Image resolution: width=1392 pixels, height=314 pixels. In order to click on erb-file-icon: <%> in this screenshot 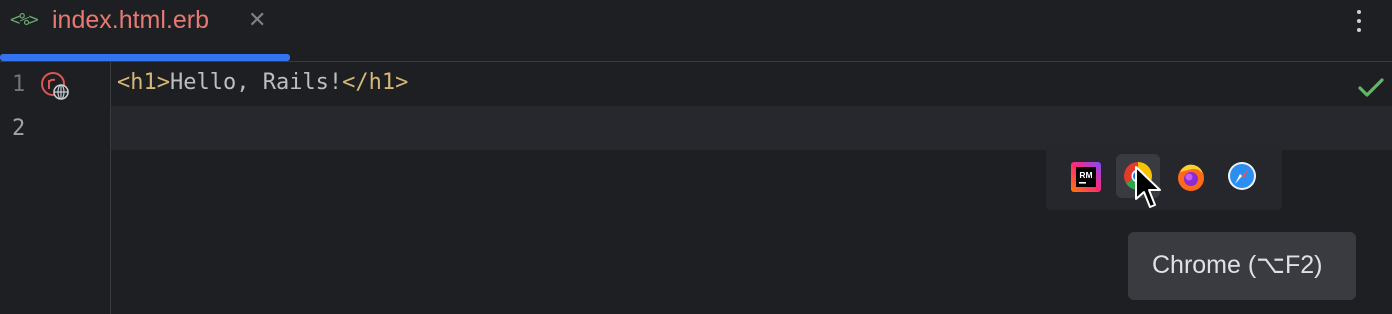, I will do `click(24, 20)`.